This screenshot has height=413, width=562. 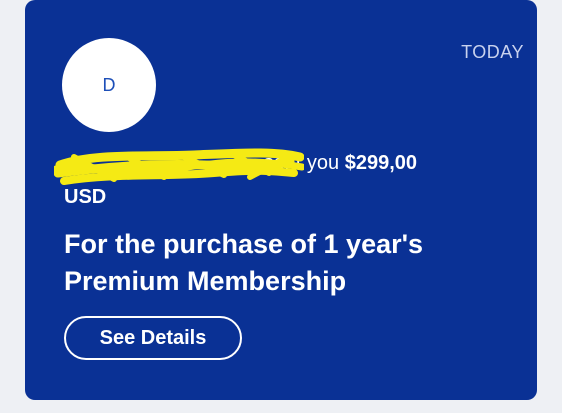 What do you see at coordinates (85, 197) in the screenshot?
I see `payment-currency: USD` at bounding box center [85, 197].